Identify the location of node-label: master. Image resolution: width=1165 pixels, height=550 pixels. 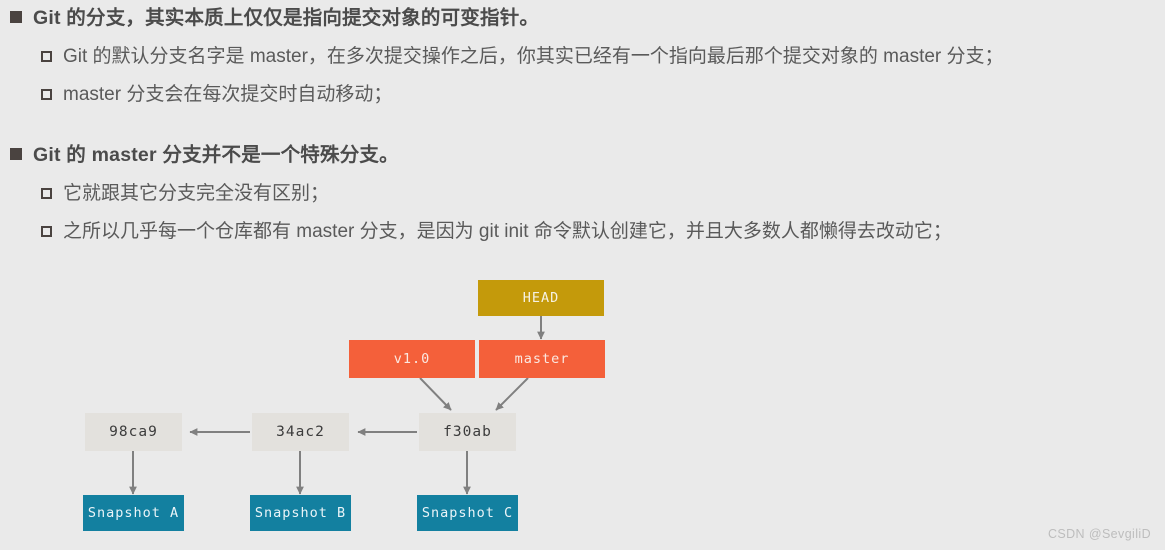
(542, 359).